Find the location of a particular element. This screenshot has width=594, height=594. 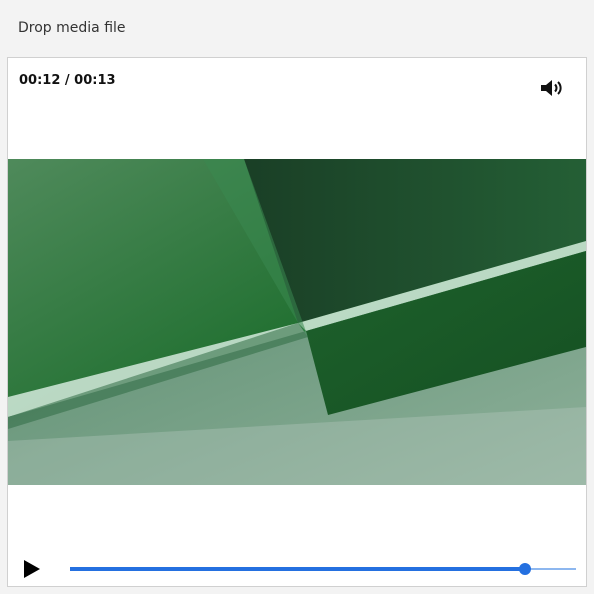

speaker-volume-icon is located at coordinates (551, 88).